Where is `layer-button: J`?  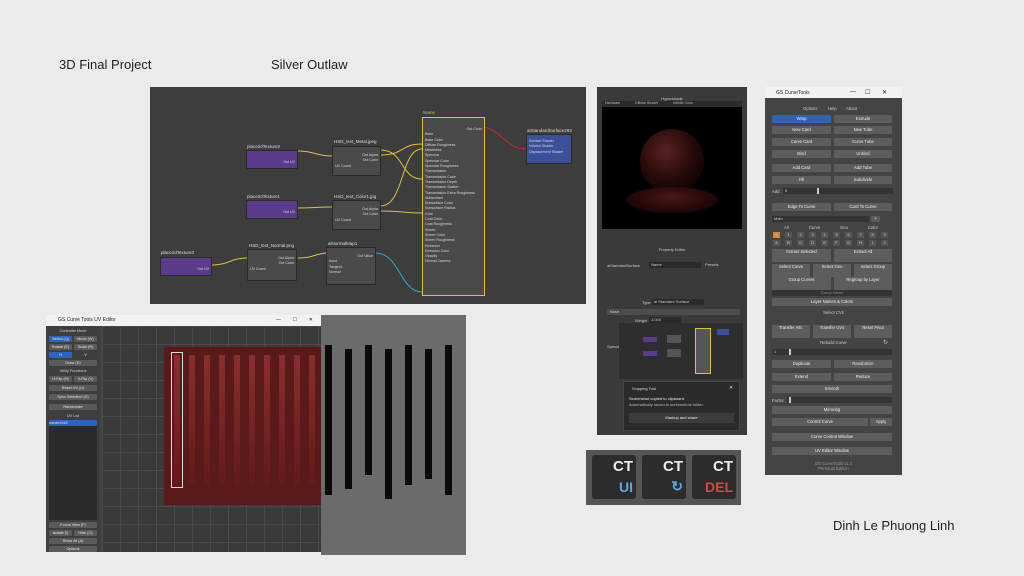 layer-button: J is located at coordinates (884, 243).